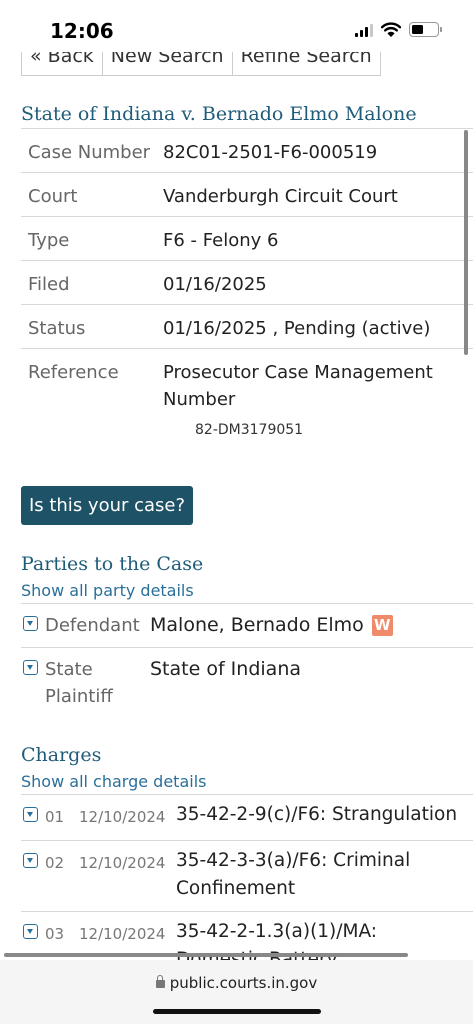 Image resolution: width=473 pixels, height=1024 pixels. Describe the element at coordinates (79, 683) in the screenshot. I see `party-role: State Plaintiff` at that location.